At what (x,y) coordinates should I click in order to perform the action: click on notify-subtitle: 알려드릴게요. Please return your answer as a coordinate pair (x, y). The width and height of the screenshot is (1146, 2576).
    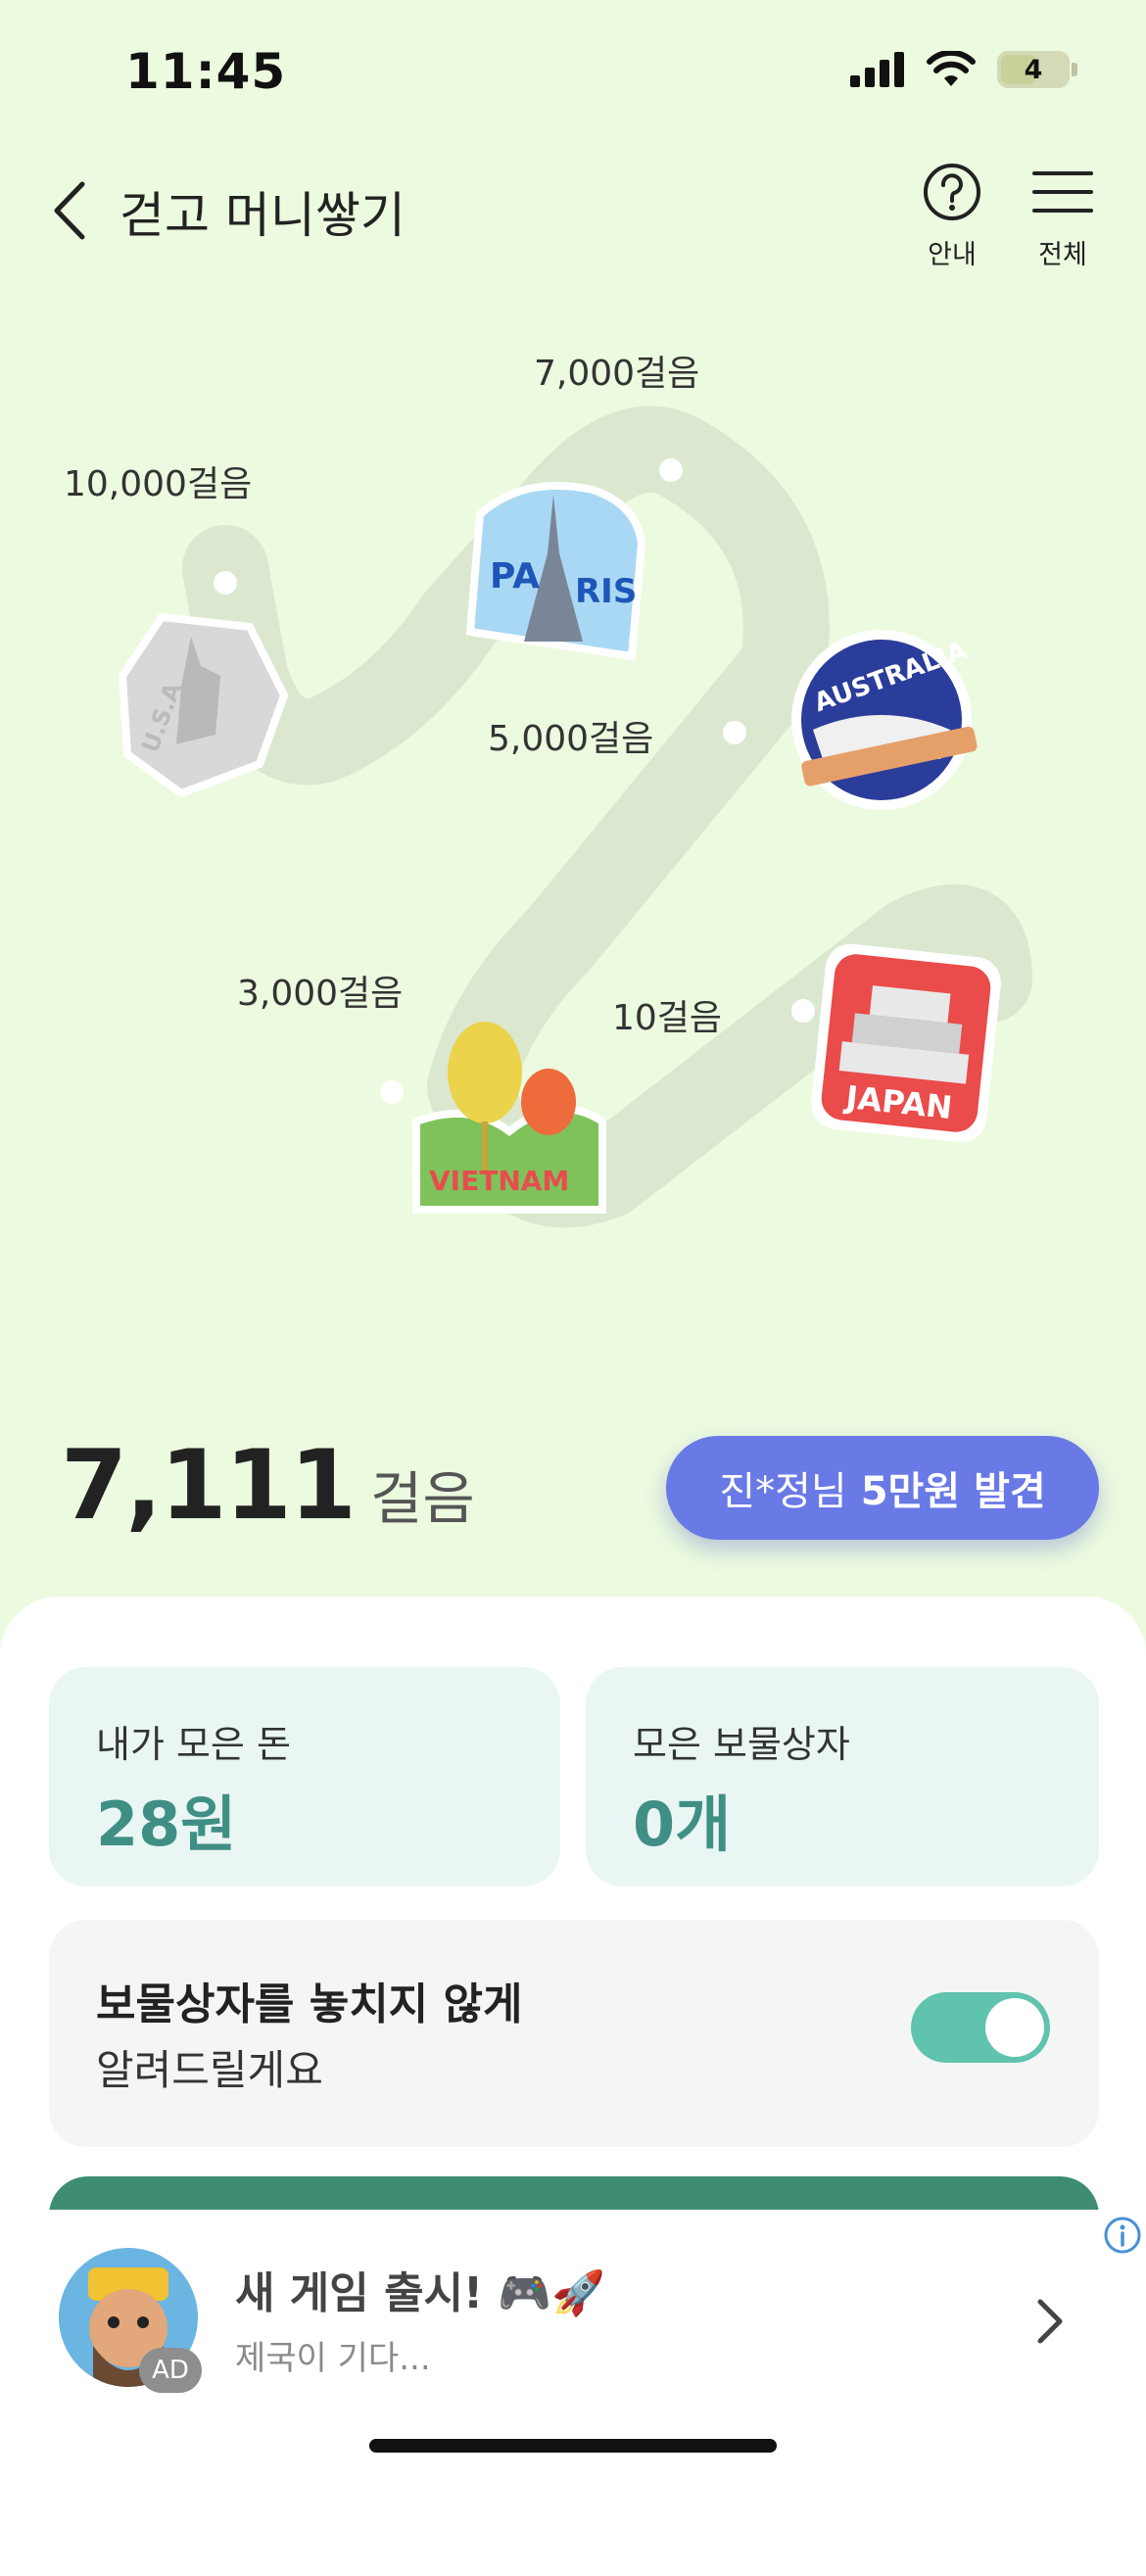
    Looking at the image, I should click on (209, 2070).